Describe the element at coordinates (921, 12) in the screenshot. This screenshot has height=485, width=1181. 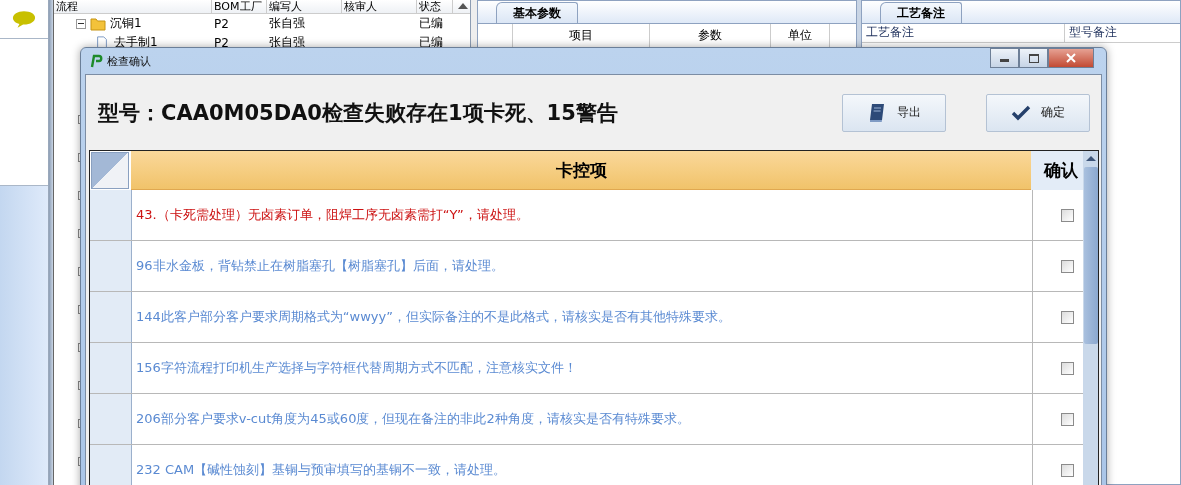
I see `tab: 工艺备注` at that location.